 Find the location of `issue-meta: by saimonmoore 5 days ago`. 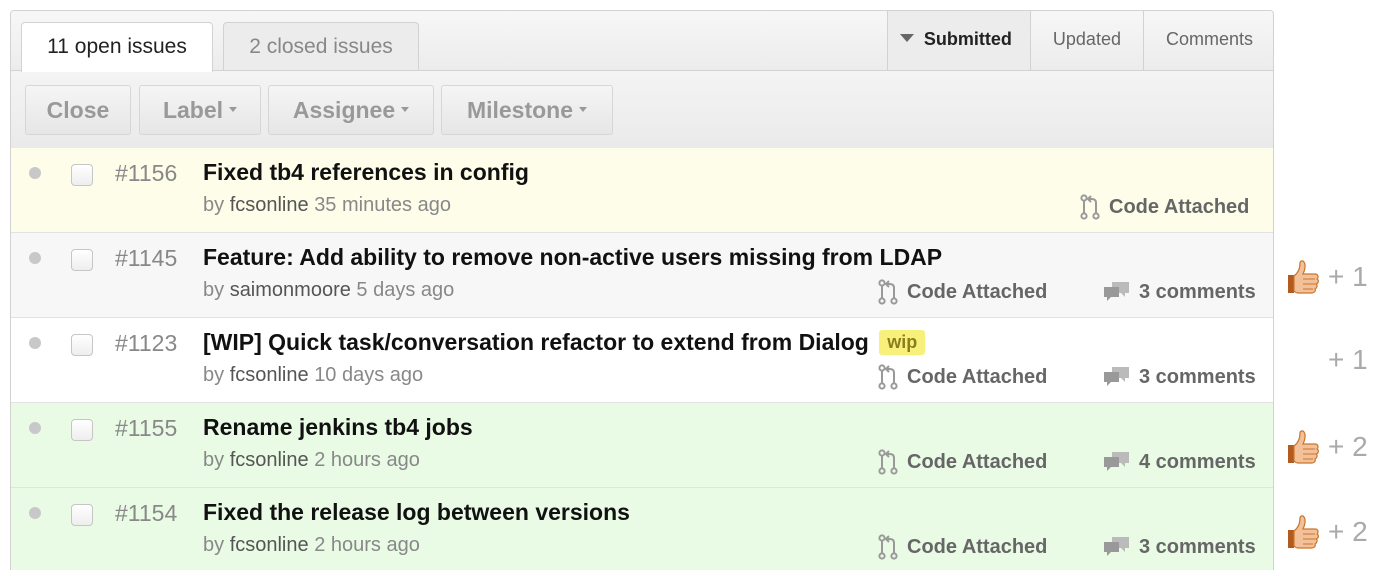

issue-meta: by saimonmoore 5 days ago is located at coordinates (328, 290).